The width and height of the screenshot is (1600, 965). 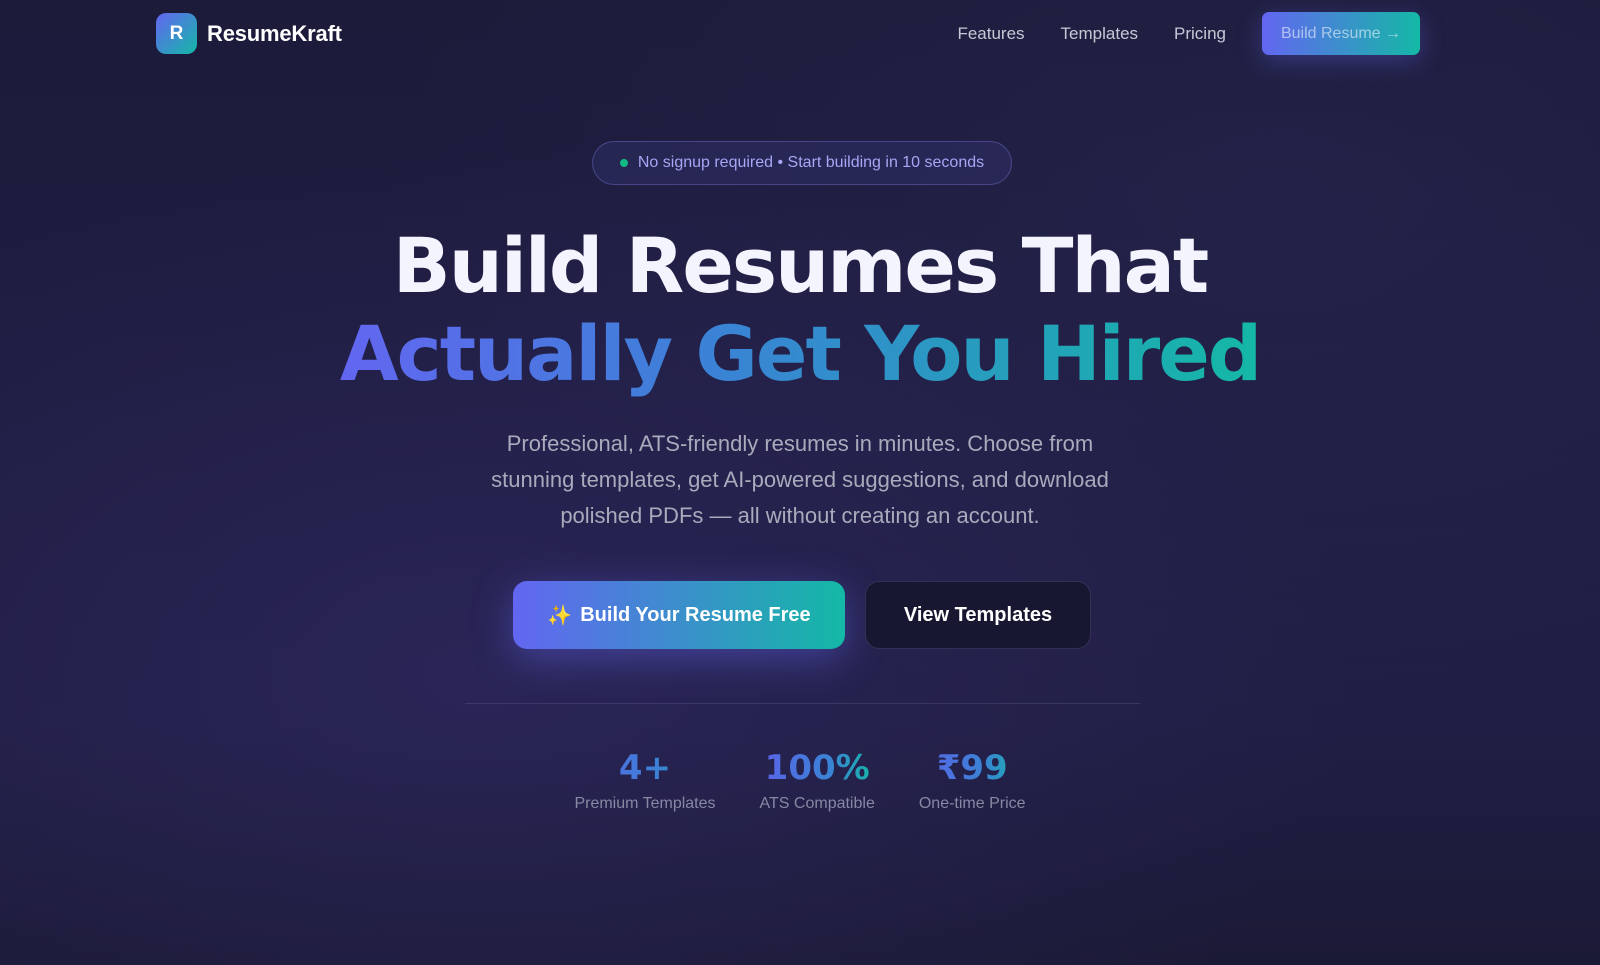 I want to click on stat-templates: 4+ Premium Templates, so click(x=644, y=779).